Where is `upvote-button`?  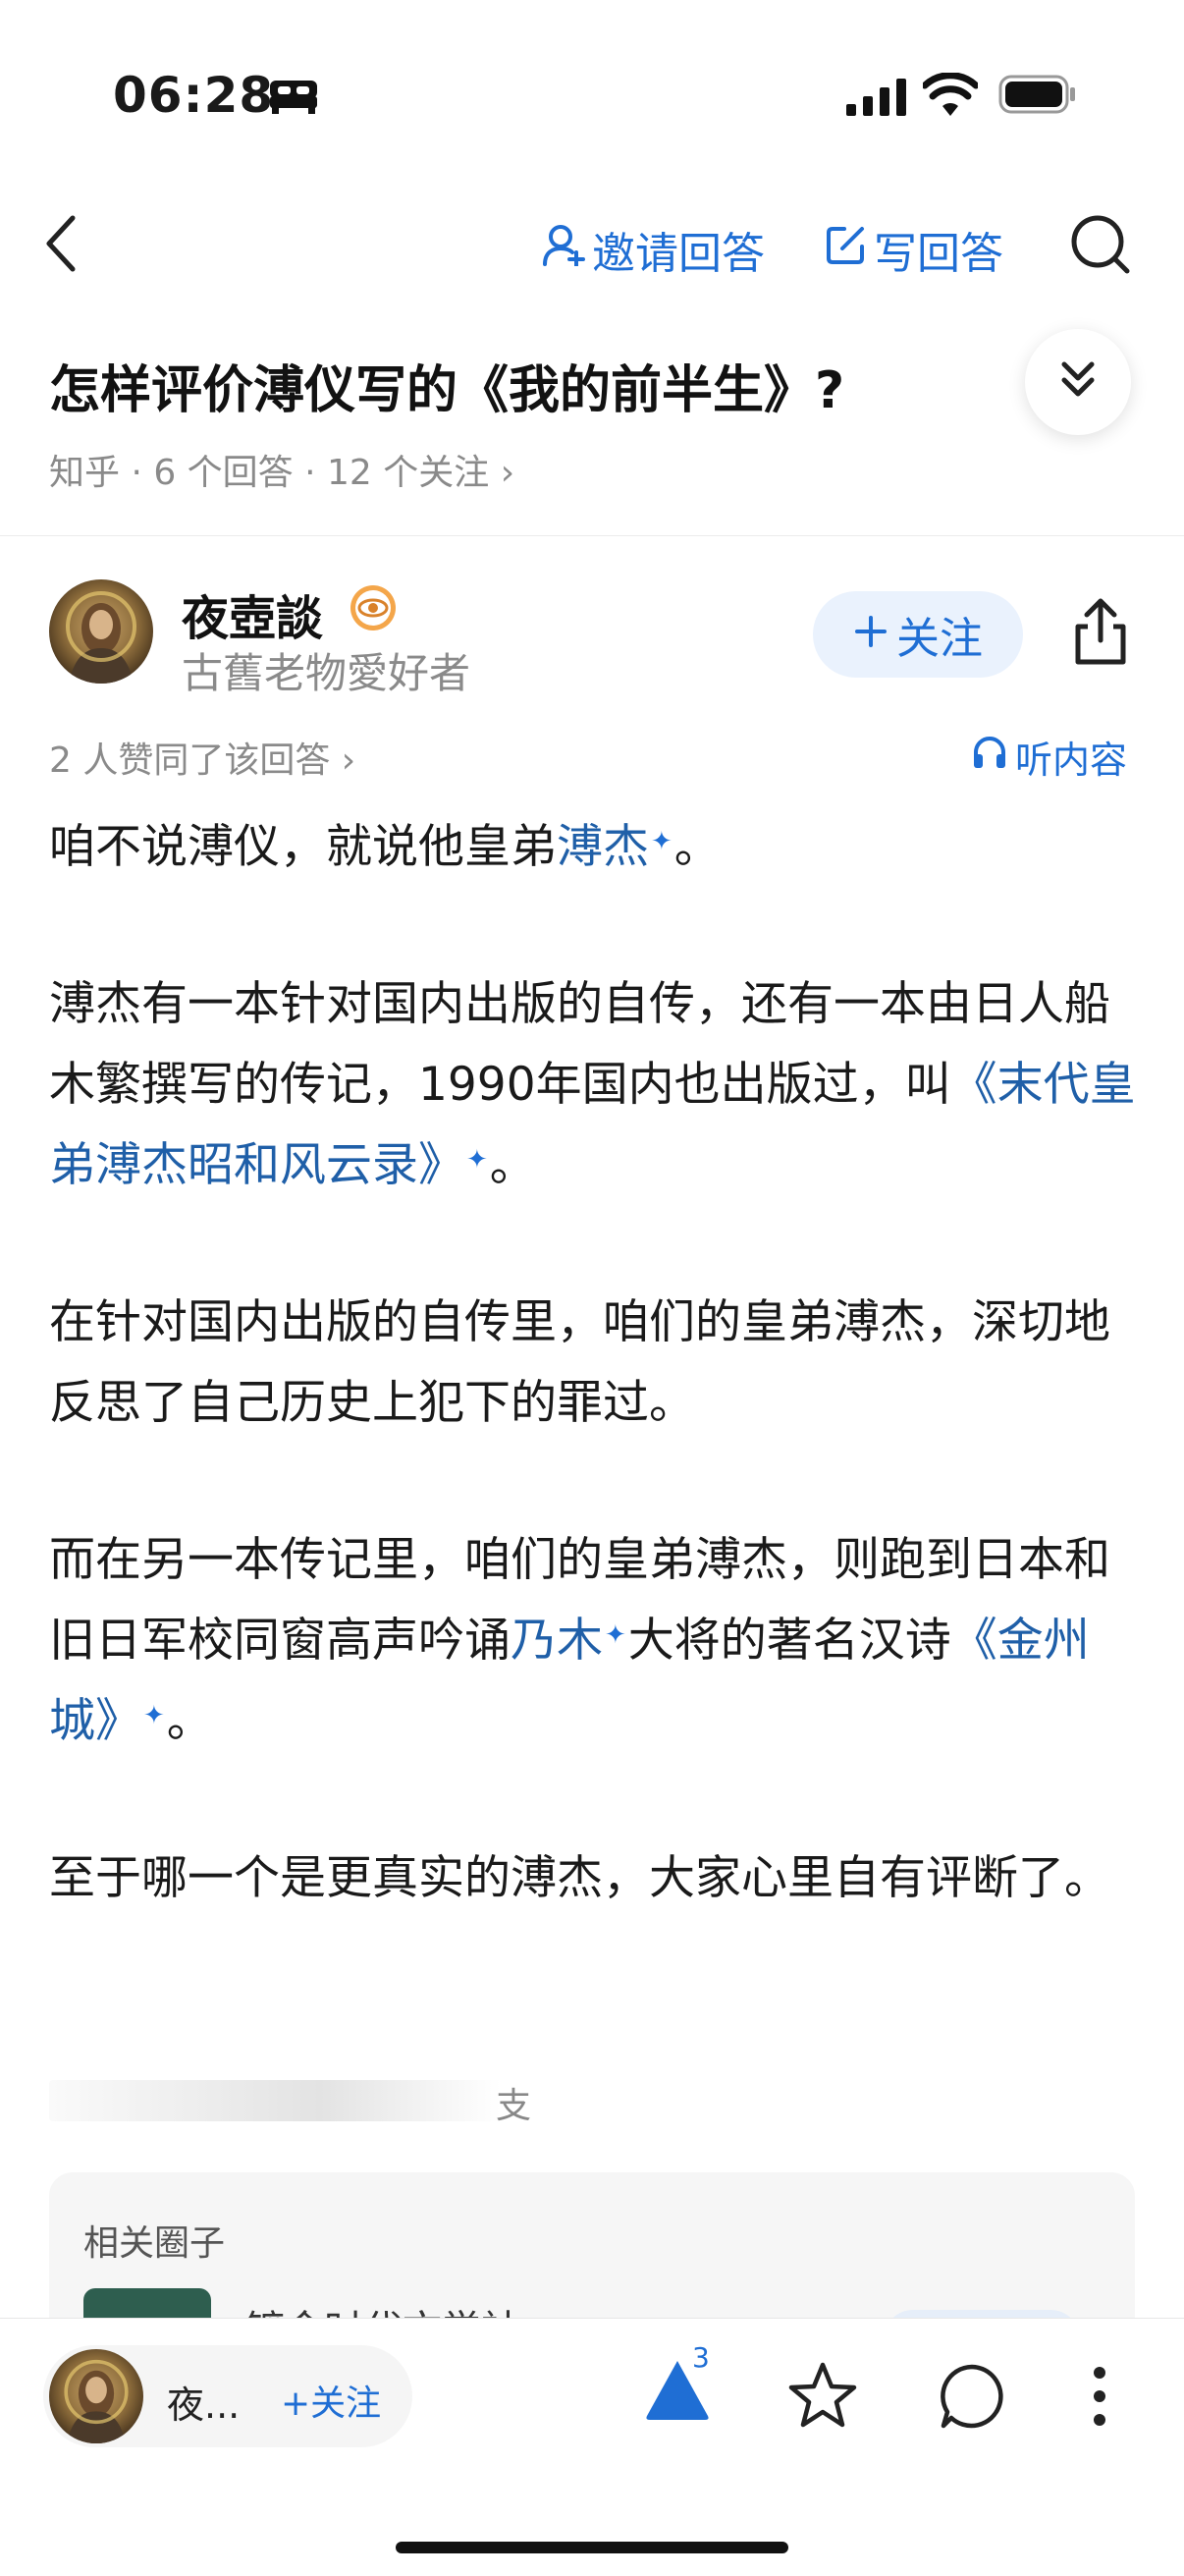
upvote-button is located at coordinates (683, 2394).